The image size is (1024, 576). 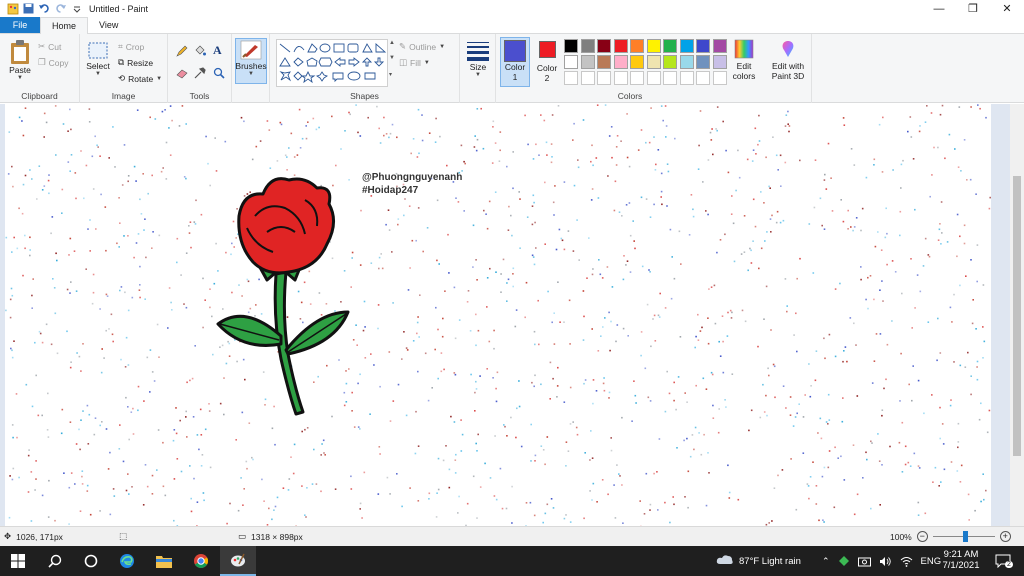 I want to click on color1-button: Color 1, so click(x=515, y=62).